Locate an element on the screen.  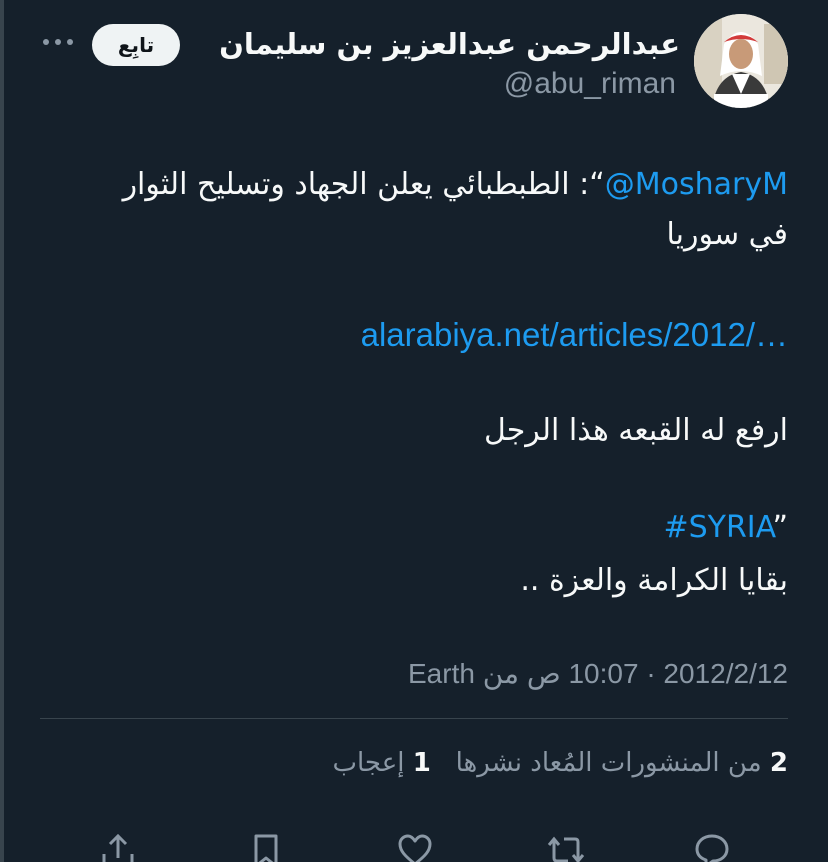
likes-label: إعجاب is located at coordinates (368, 763).